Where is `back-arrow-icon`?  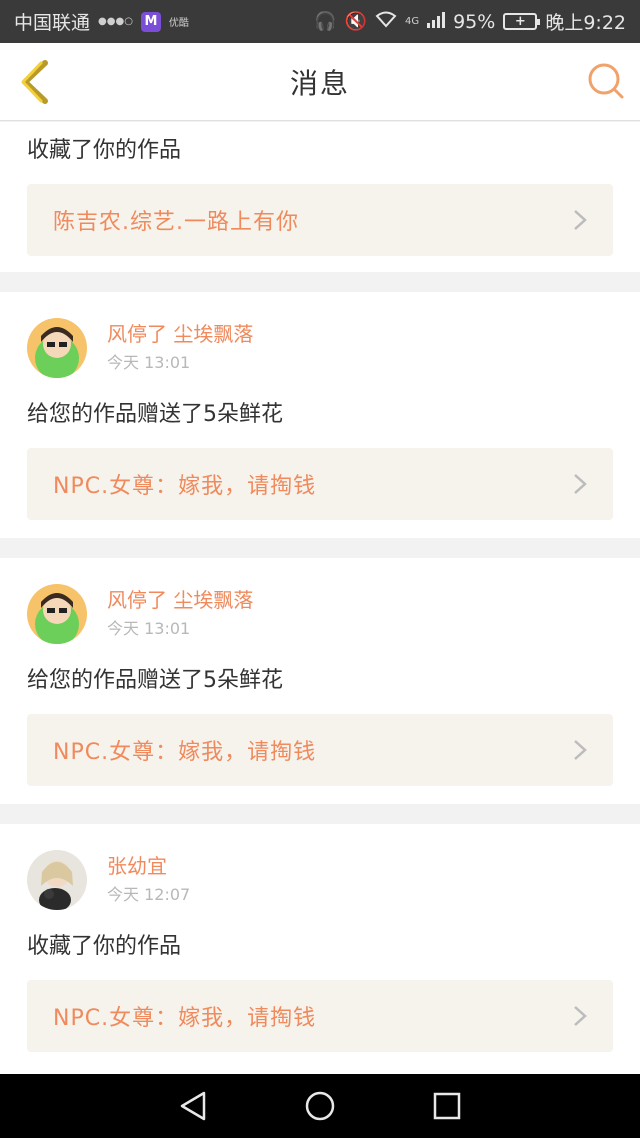 back-arrow-icon is located at coordinates (34, 82).